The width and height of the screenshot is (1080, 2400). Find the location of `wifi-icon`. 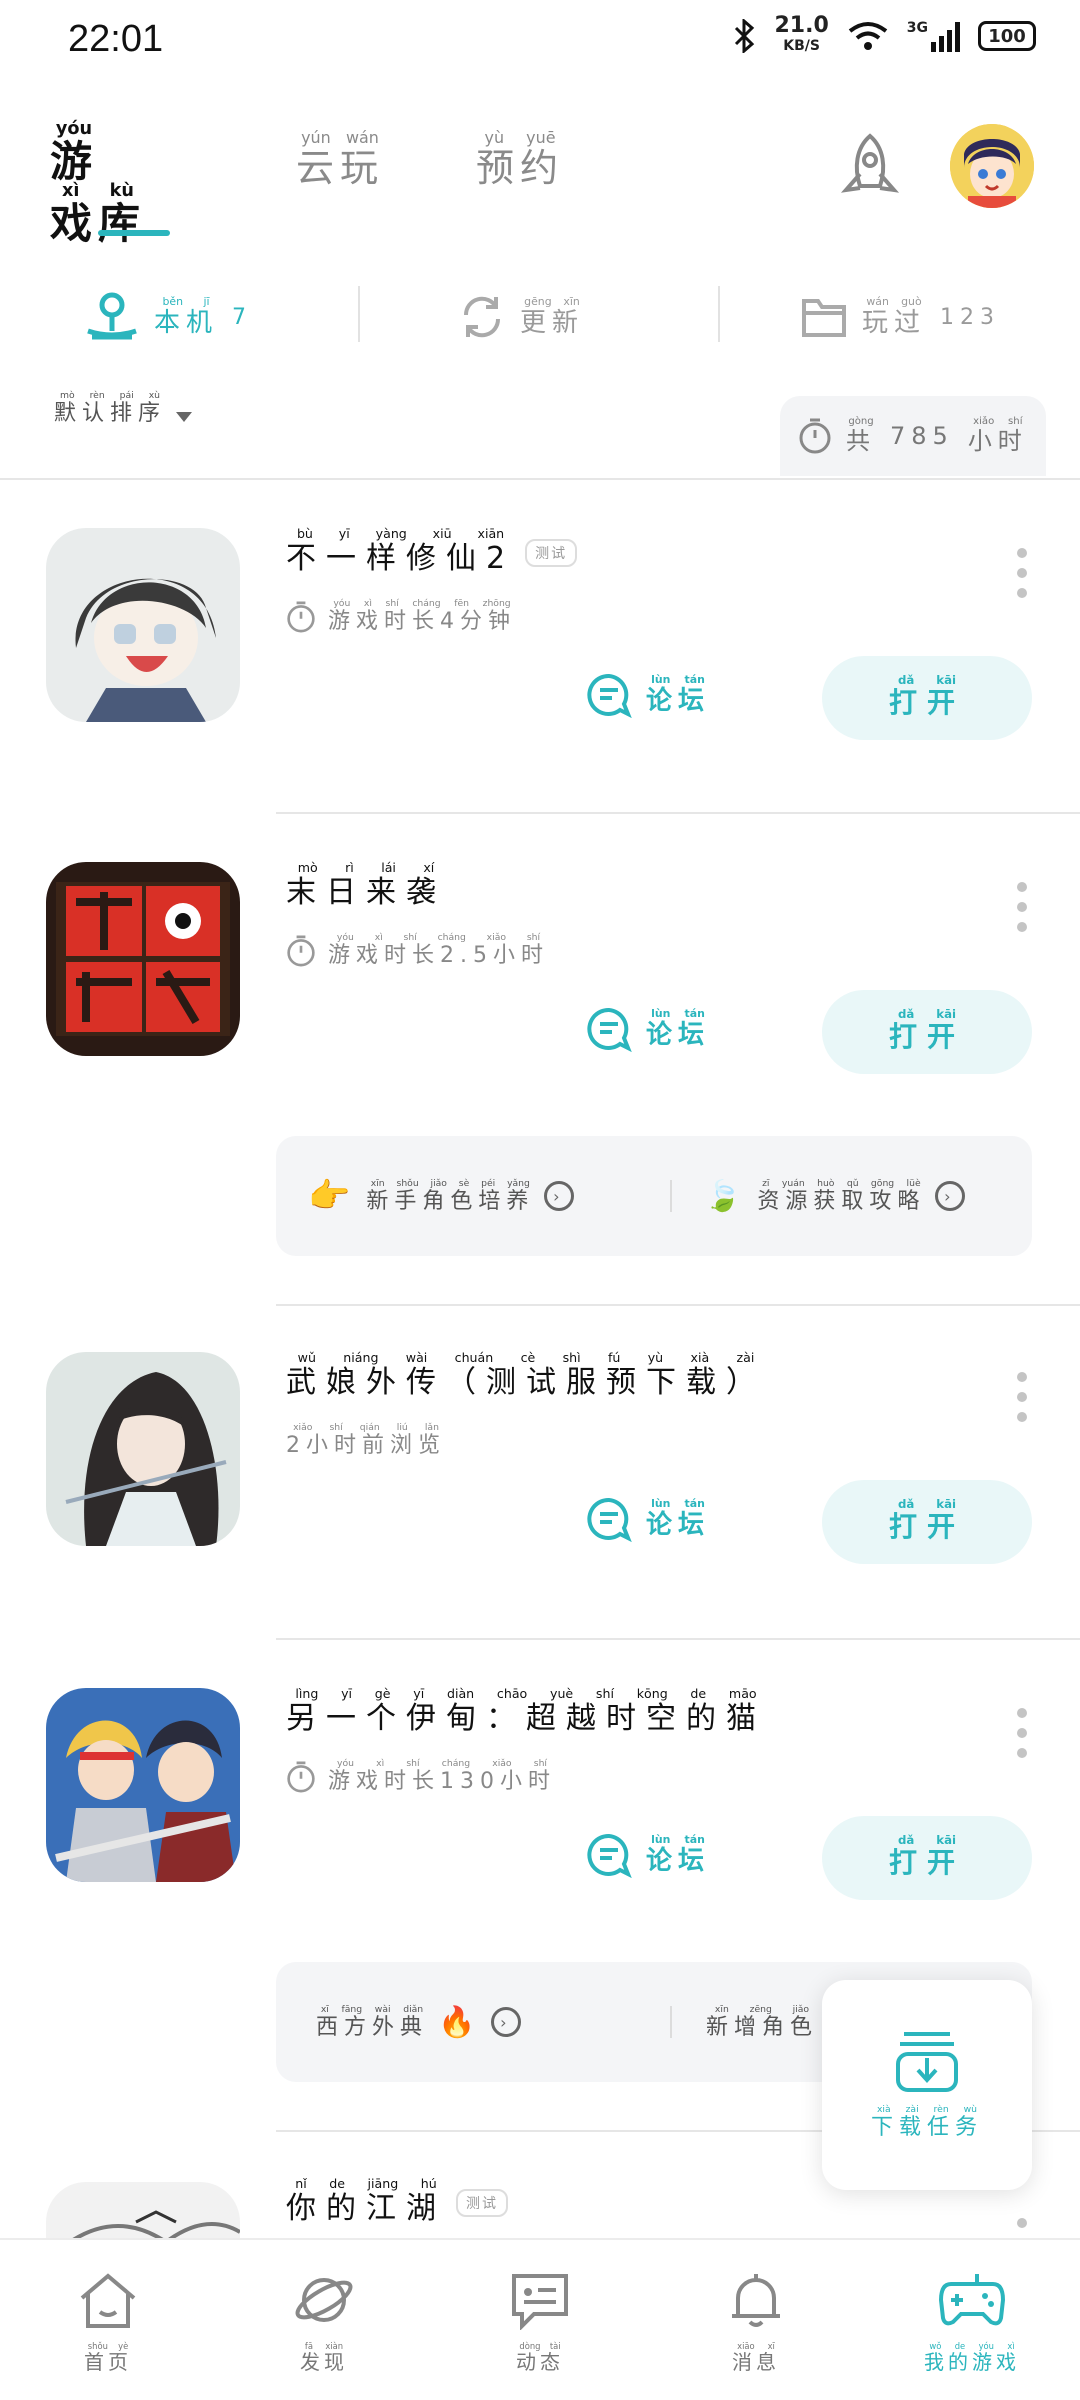

wifi-icon is located at coordinates (867, 36).